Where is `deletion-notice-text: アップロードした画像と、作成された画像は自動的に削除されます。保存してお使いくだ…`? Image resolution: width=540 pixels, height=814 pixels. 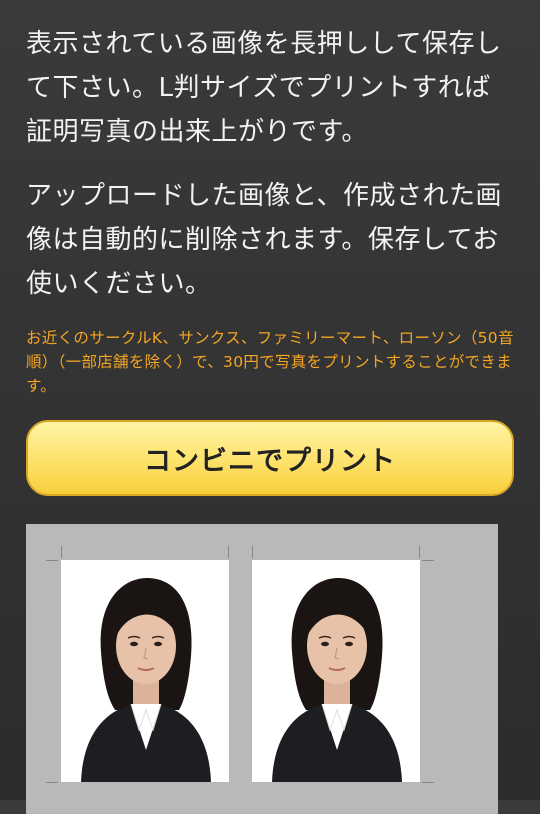 deletion-notice-text: アップロードした画像と、作成された画像は自動的に削除されます。保存してお使いくだ… is located at coordinates (264, 240).